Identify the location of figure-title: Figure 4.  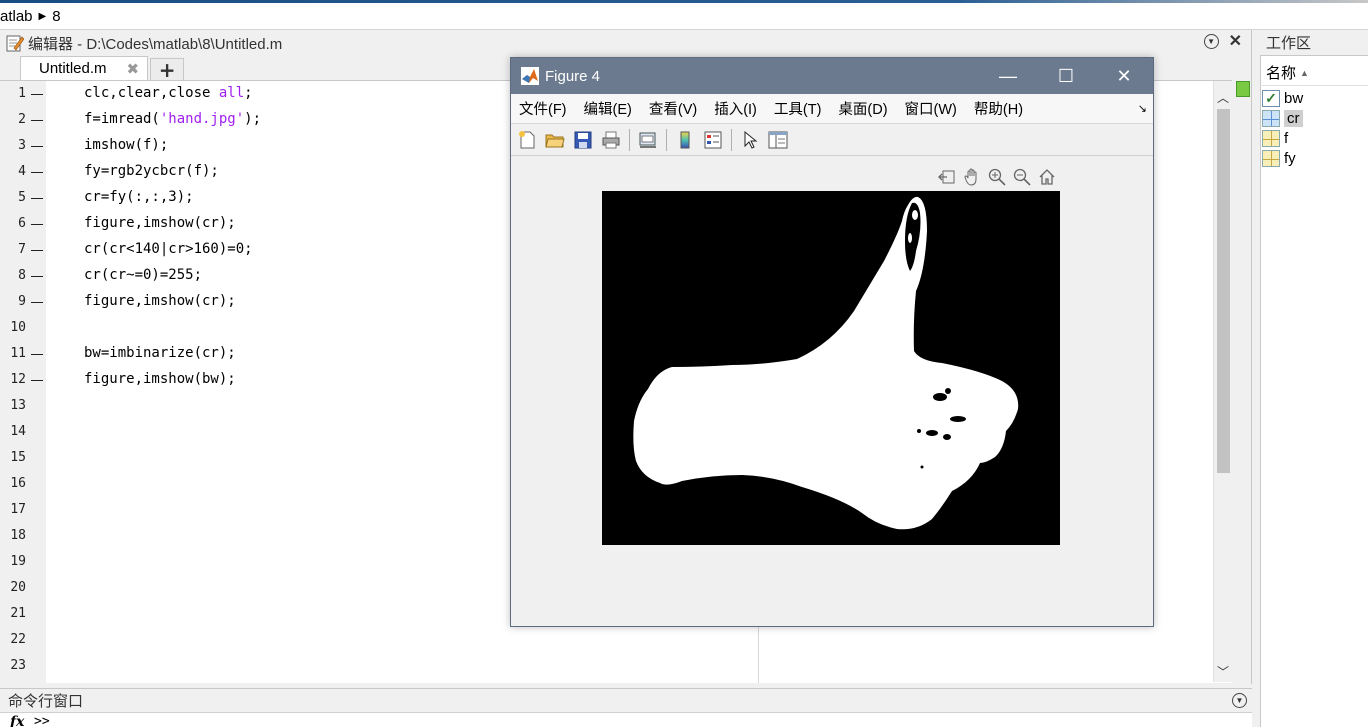
(573, 76).